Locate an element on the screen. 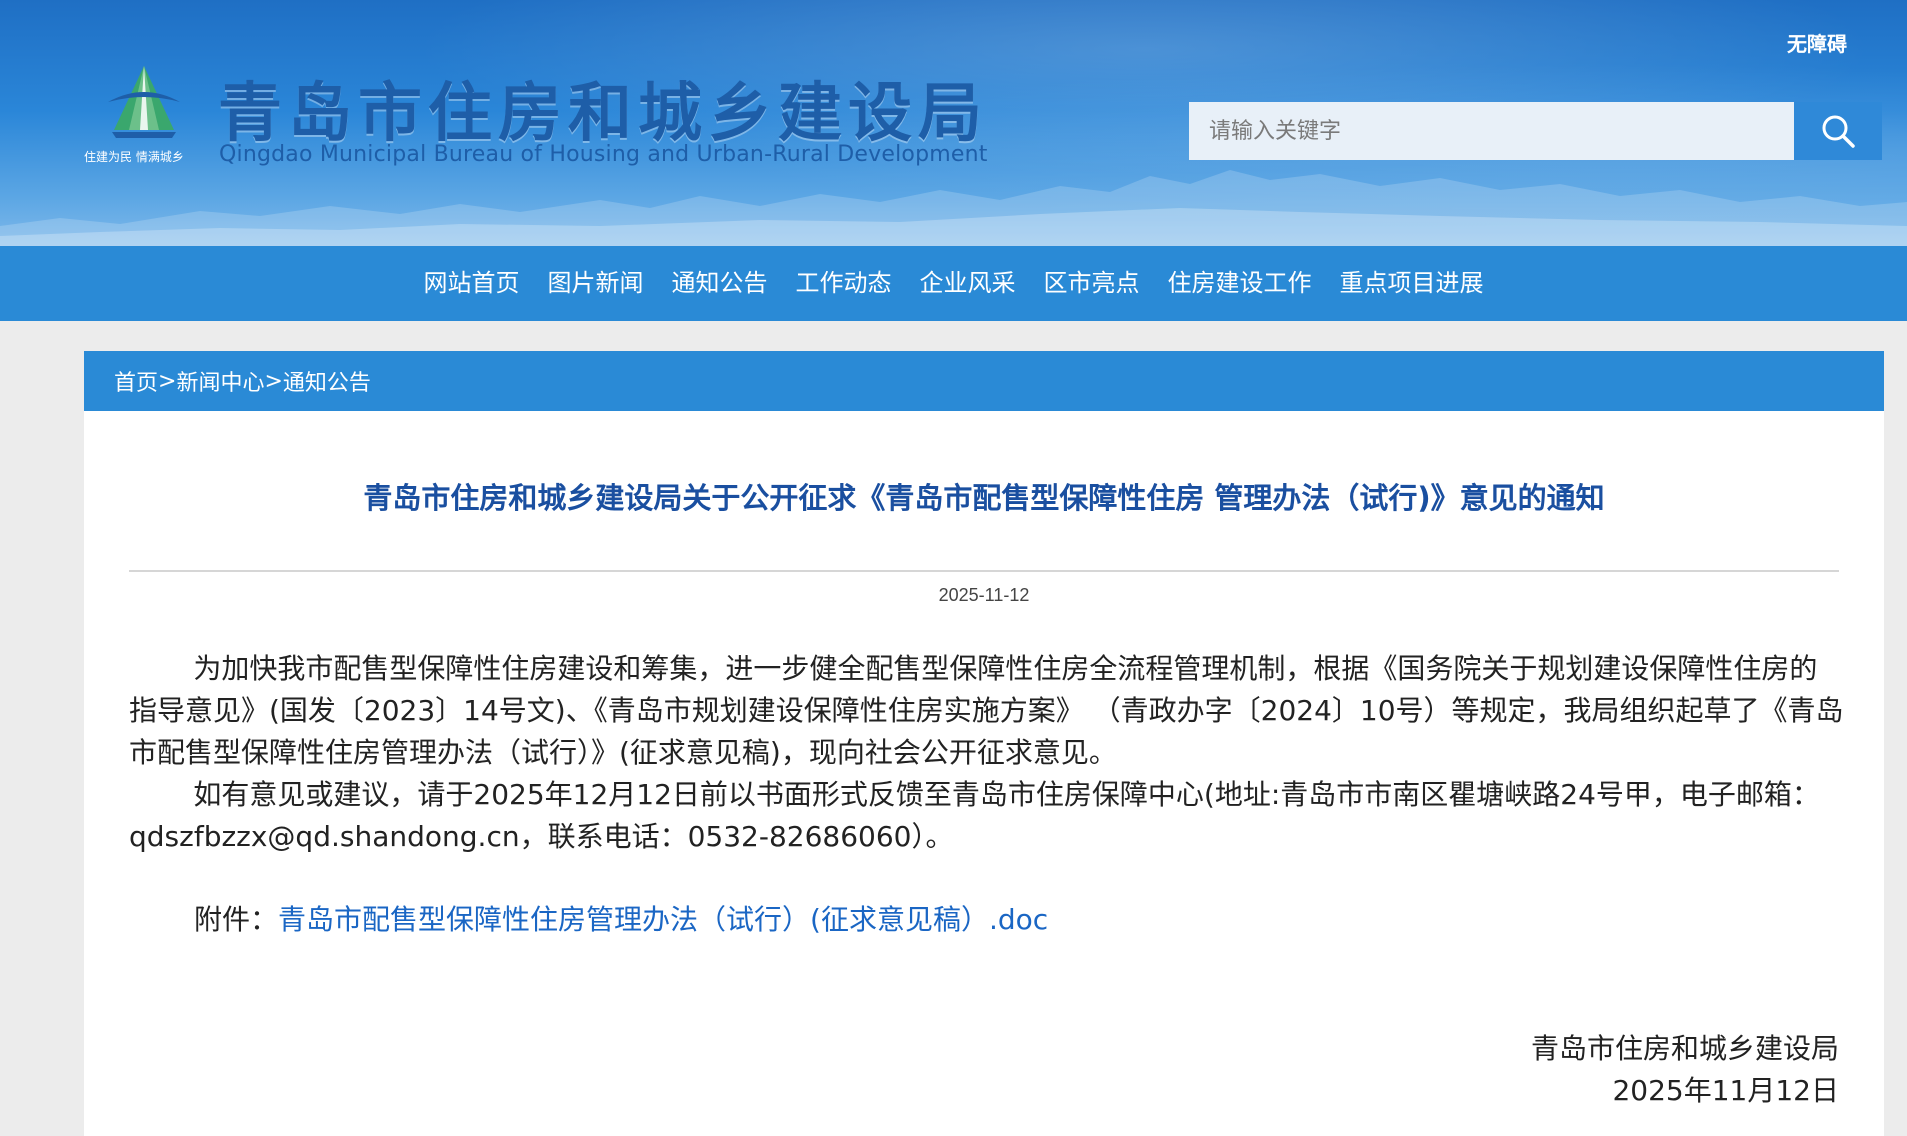  search-button is located at coordinates (1838, 131).